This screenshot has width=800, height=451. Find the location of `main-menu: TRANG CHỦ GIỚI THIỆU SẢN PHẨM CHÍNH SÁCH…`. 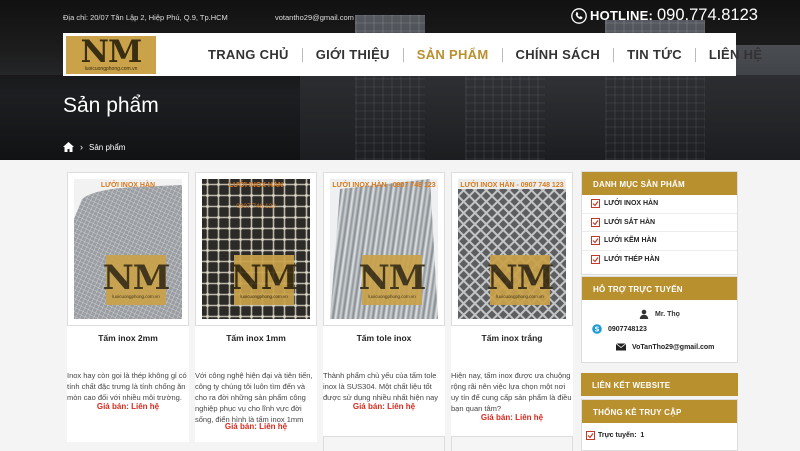

main-menu: TRANG CHỦ GIỚI THIỆU SẢN PHẨM CHÍNH SÁCH… is located at coordinates (485, 54).